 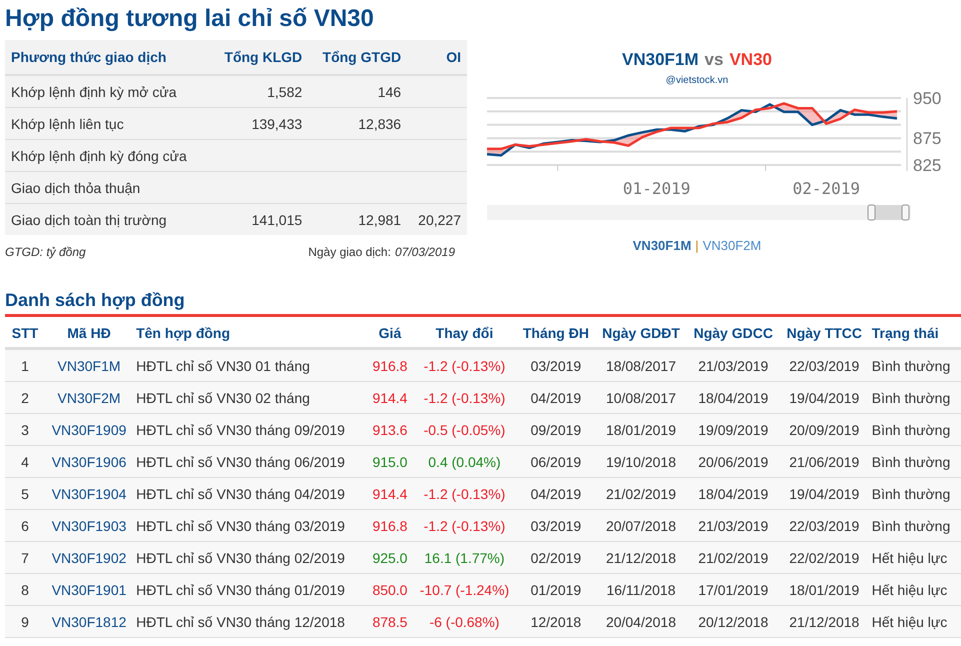 I want to click on settlement-date: 20/09/2019, so click(x=824, y=430).